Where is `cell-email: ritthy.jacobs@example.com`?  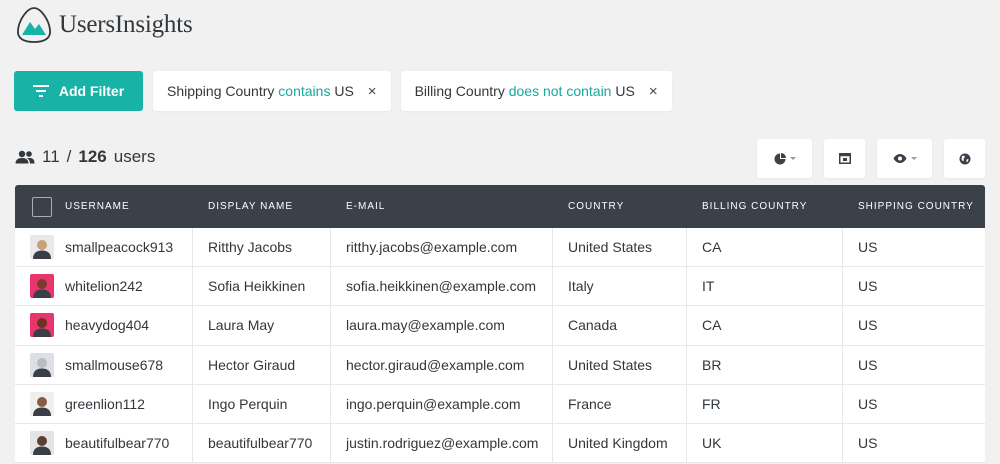 cell-email: ritthy.jacobs@example.com is located at coordinates (442, 247).